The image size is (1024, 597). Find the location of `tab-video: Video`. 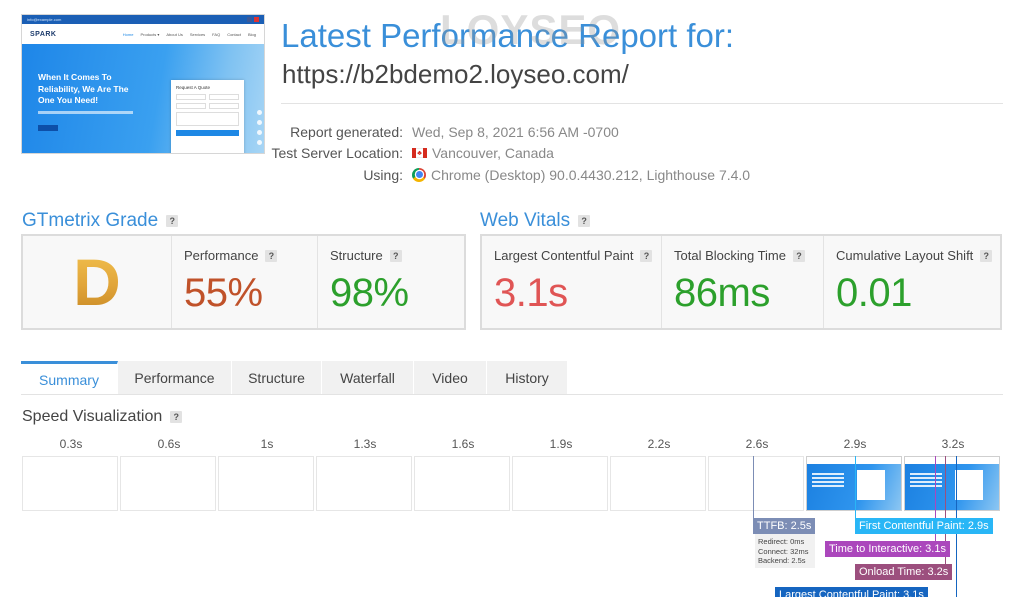

tab-video: Video is located at coordinates (450, 378).